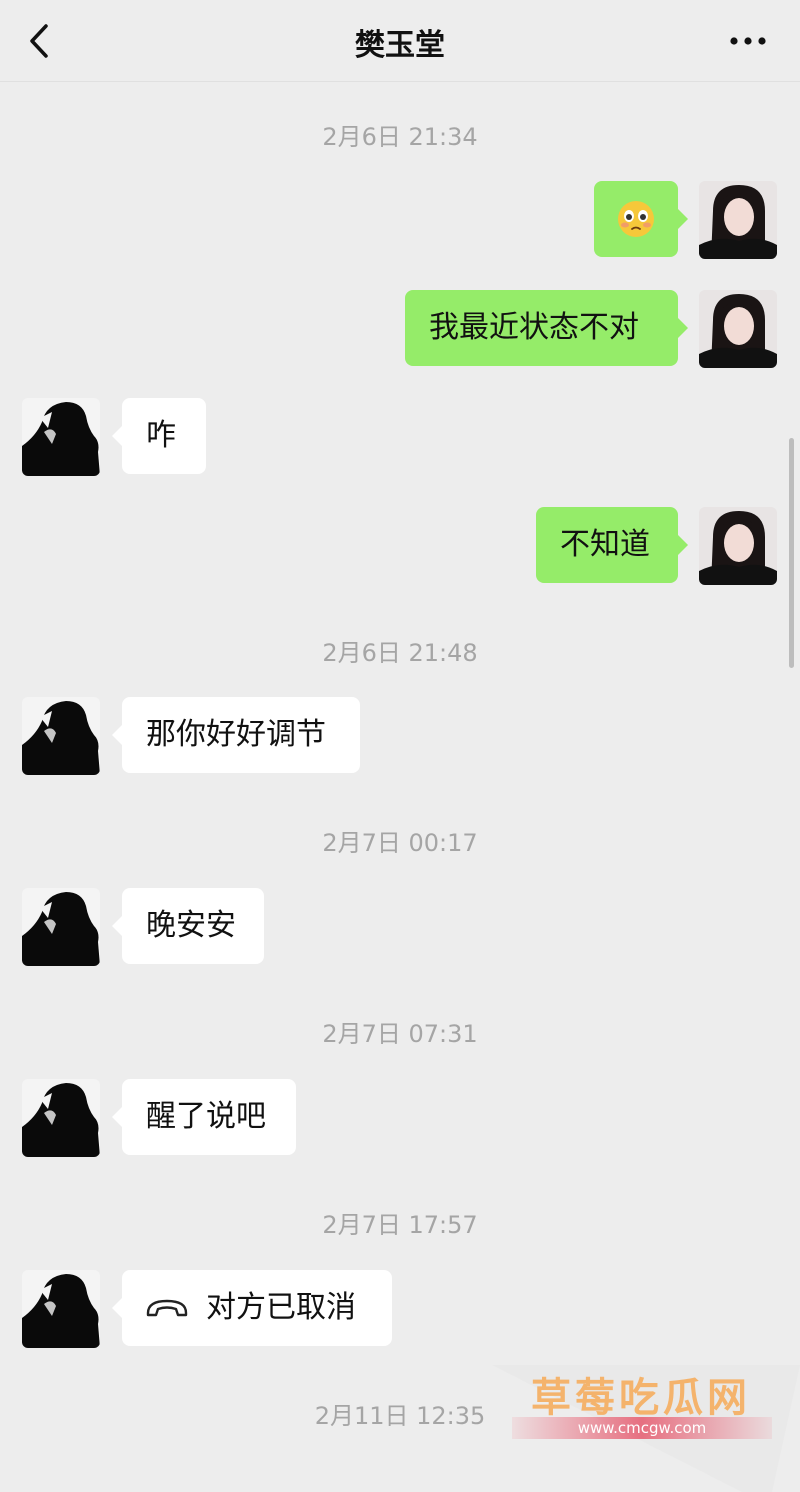  What do you see at coordinates (400, 137) in the screenshot?
I see `timestamp: 2月6日 21:34` at bounding box center [400, 137].